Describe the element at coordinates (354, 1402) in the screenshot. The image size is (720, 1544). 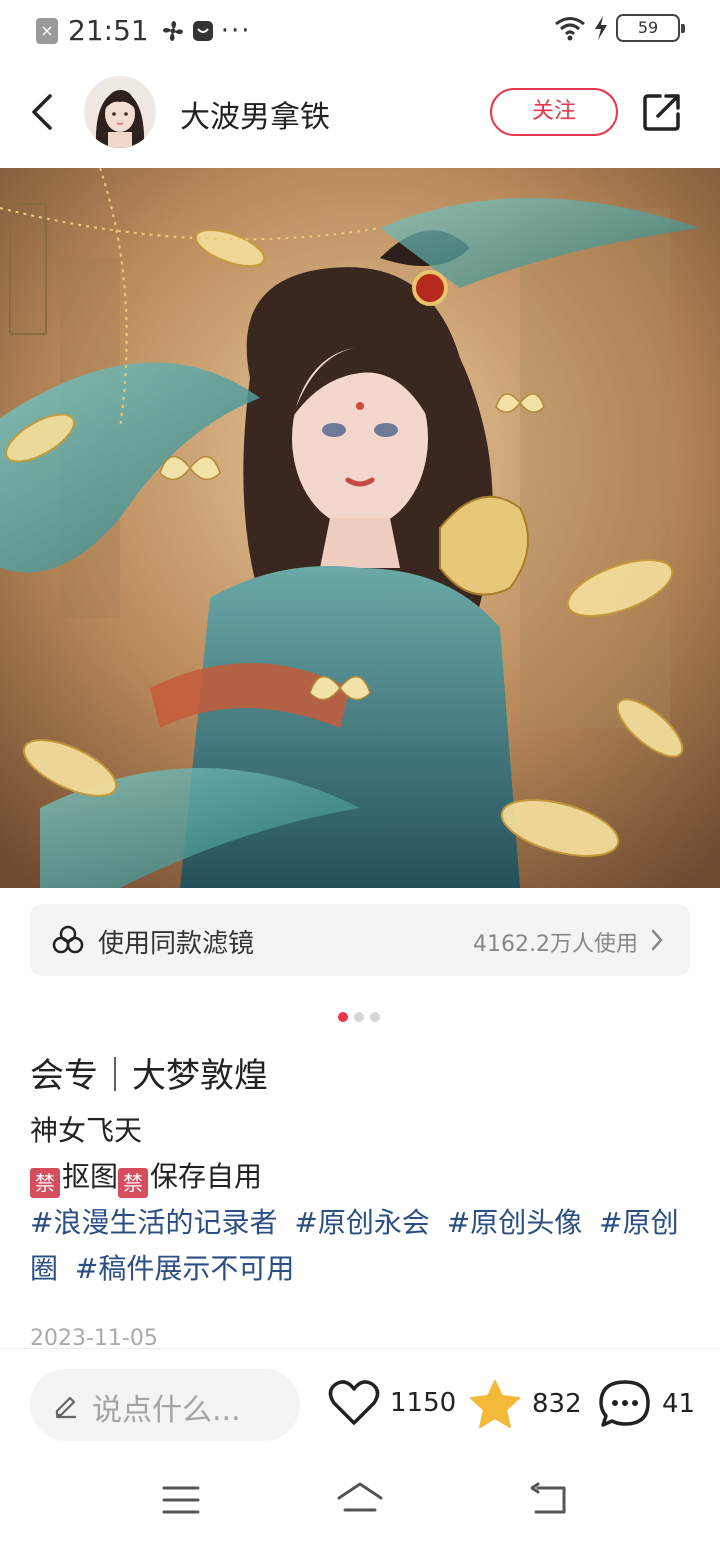
I see `heart-icon` at that location.